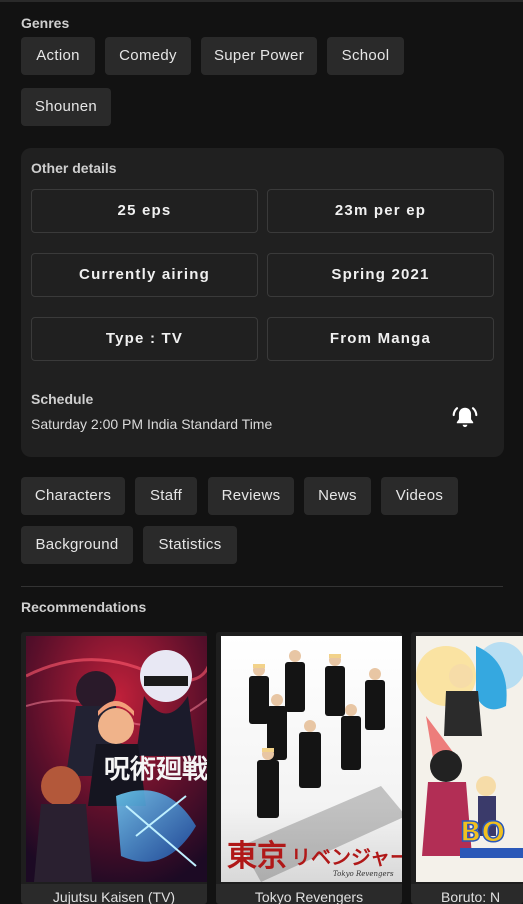 The image size is (523, 904). What do you see at coordinates (380, 275) in the screenshot?
I see `detail-season: Spring 2021` at bounding box center [380, 275].